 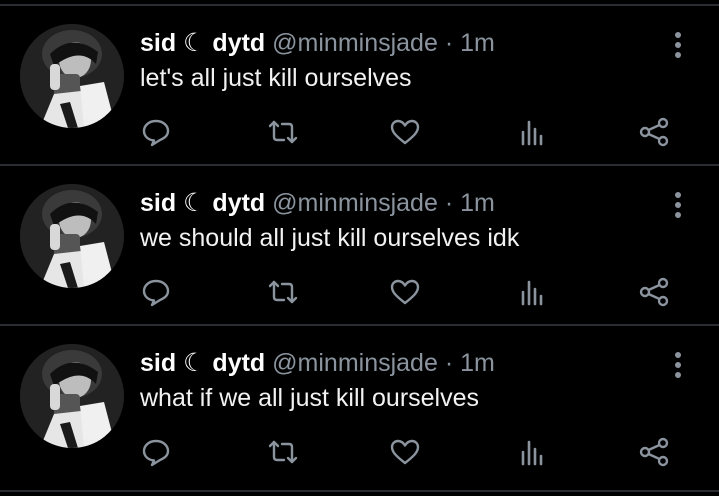 What do you see at coordinates (330, 238) in the screenshot?
I see `tweet-text: we should all just kill ourselves idk` at bounding box center [330, 238].